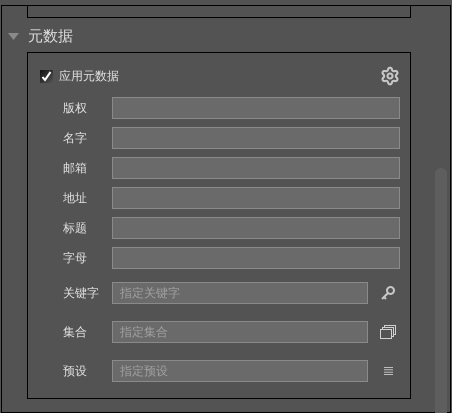 The width and height of the screenshot is (452, 413). I want to click on field-label: 版权, so click(75, 108).